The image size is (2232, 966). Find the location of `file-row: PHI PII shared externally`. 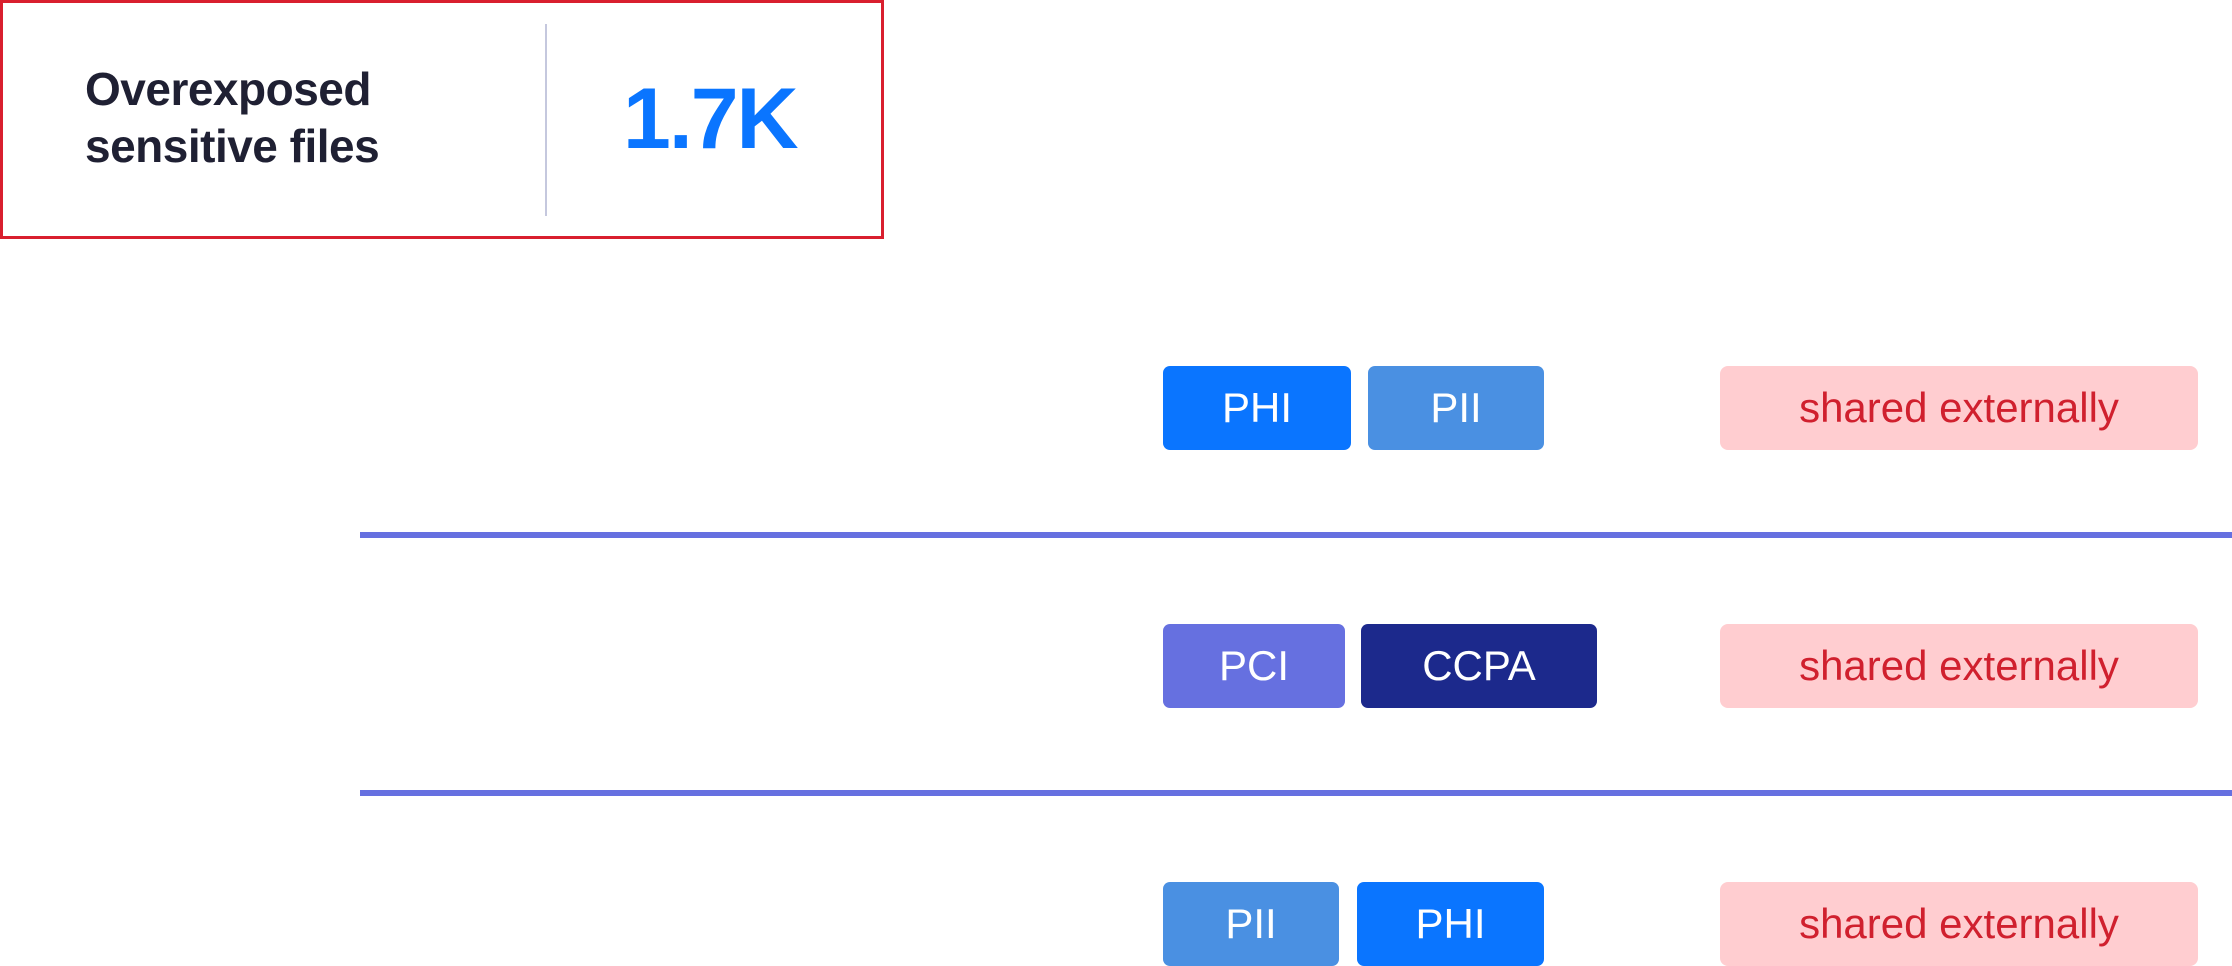

file-row: PHI PII shared externally is located at coordinates (1116, 408).